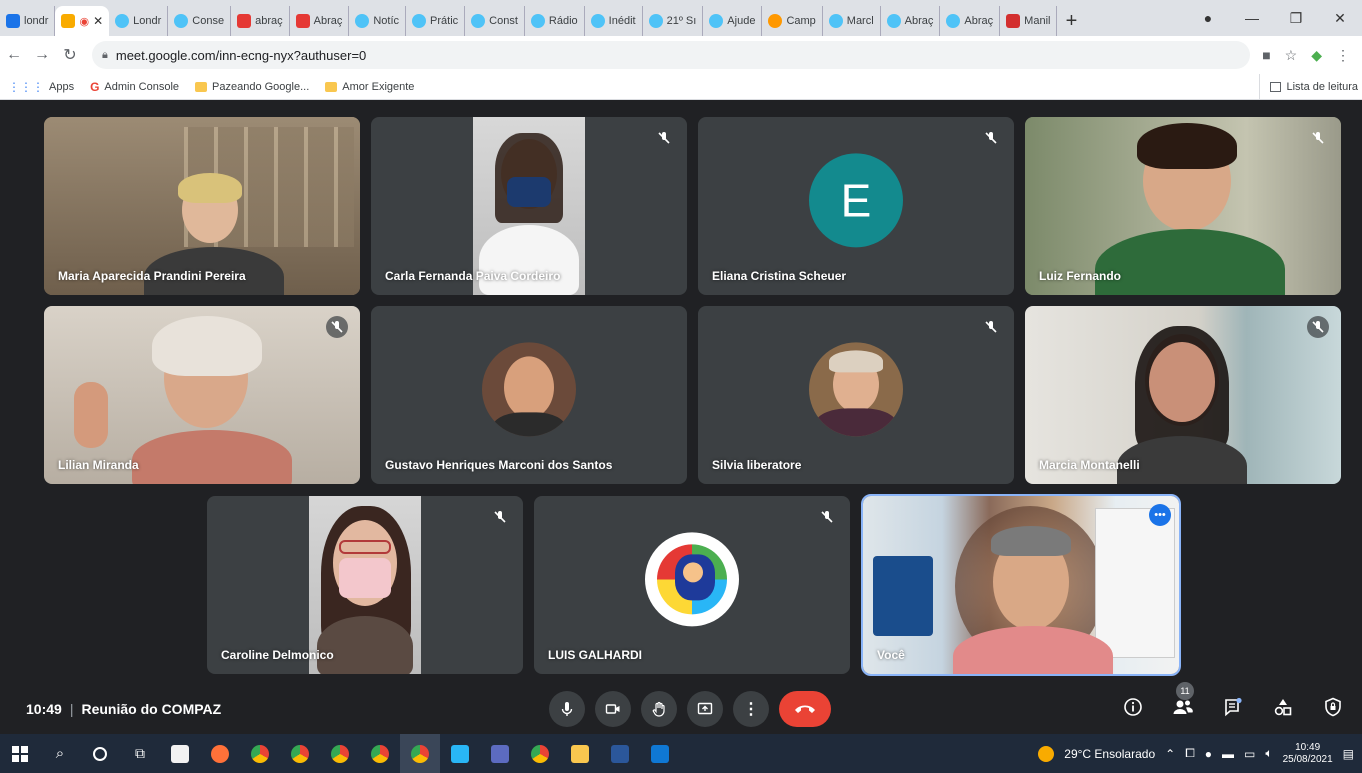 The height and width of the screenshot is (773, 1362). Describe the element at coordinates (1071, 21) in the screenshot. I see `new-tab-button: +` at that location.